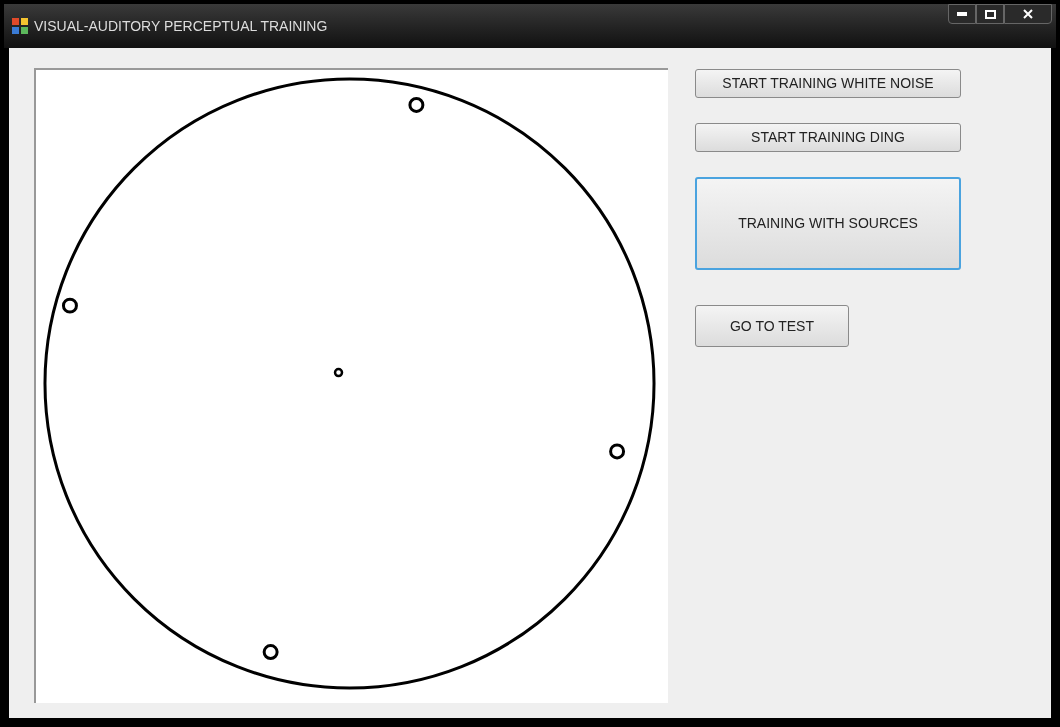  Describe the element at coordinates (181, 26) in the screenshot. I see `window-title: VISUAL-AUDITORY PERCEPTUAL TRAINING` at that location.